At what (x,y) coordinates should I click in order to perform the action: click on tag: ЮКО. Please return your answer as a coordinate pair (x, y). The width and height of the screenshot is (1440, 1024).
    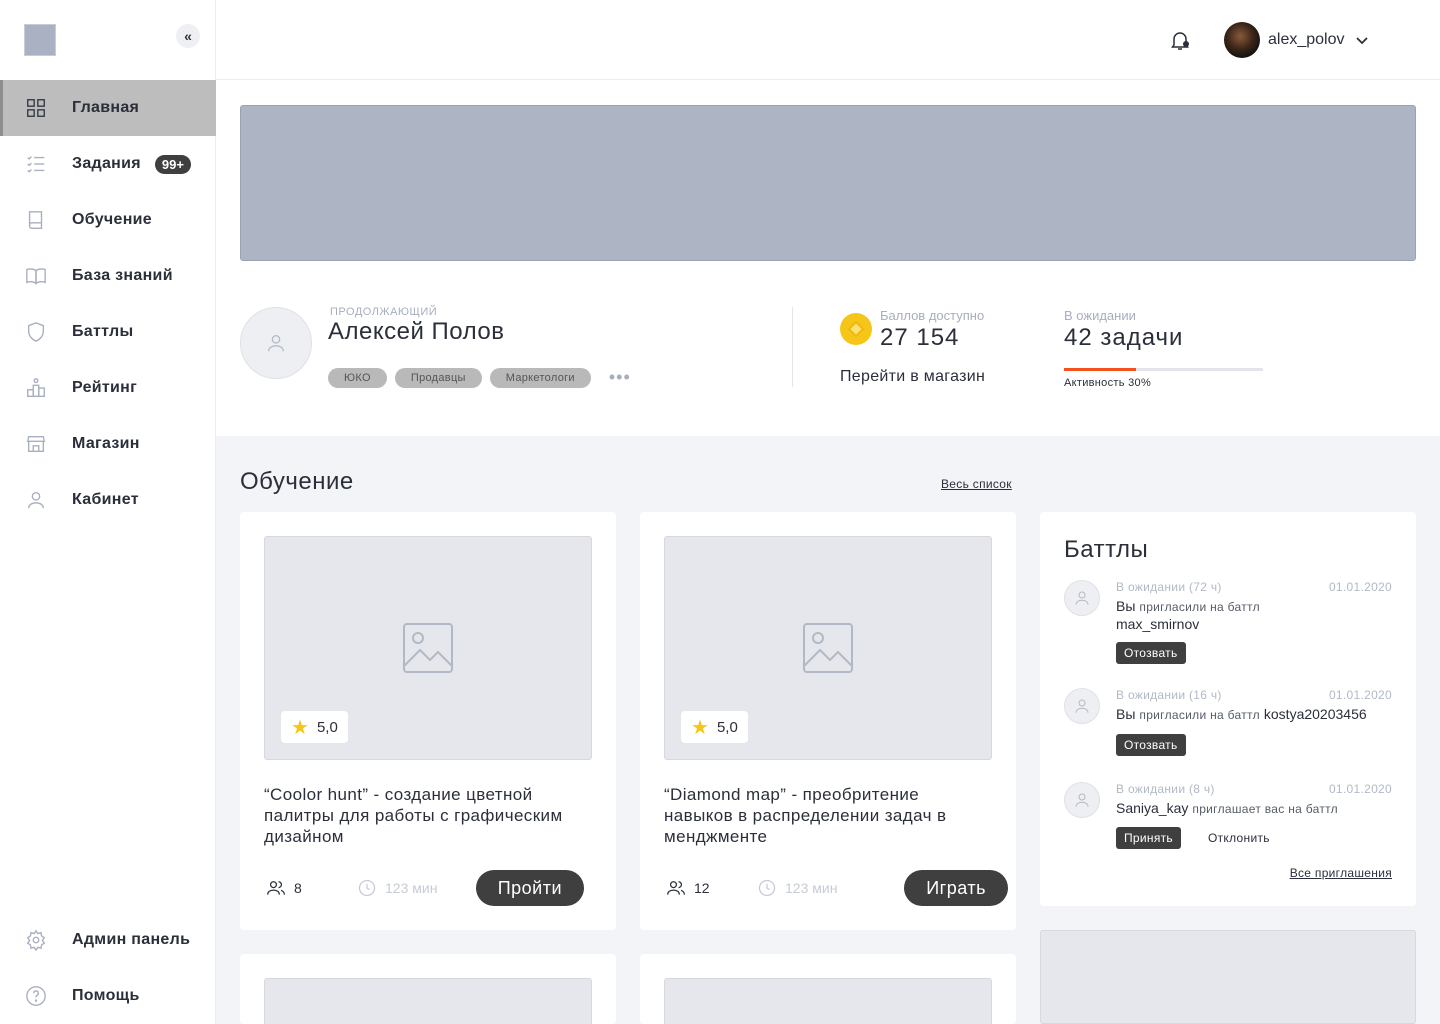
    Looking at the image, I should click on (357, 377).